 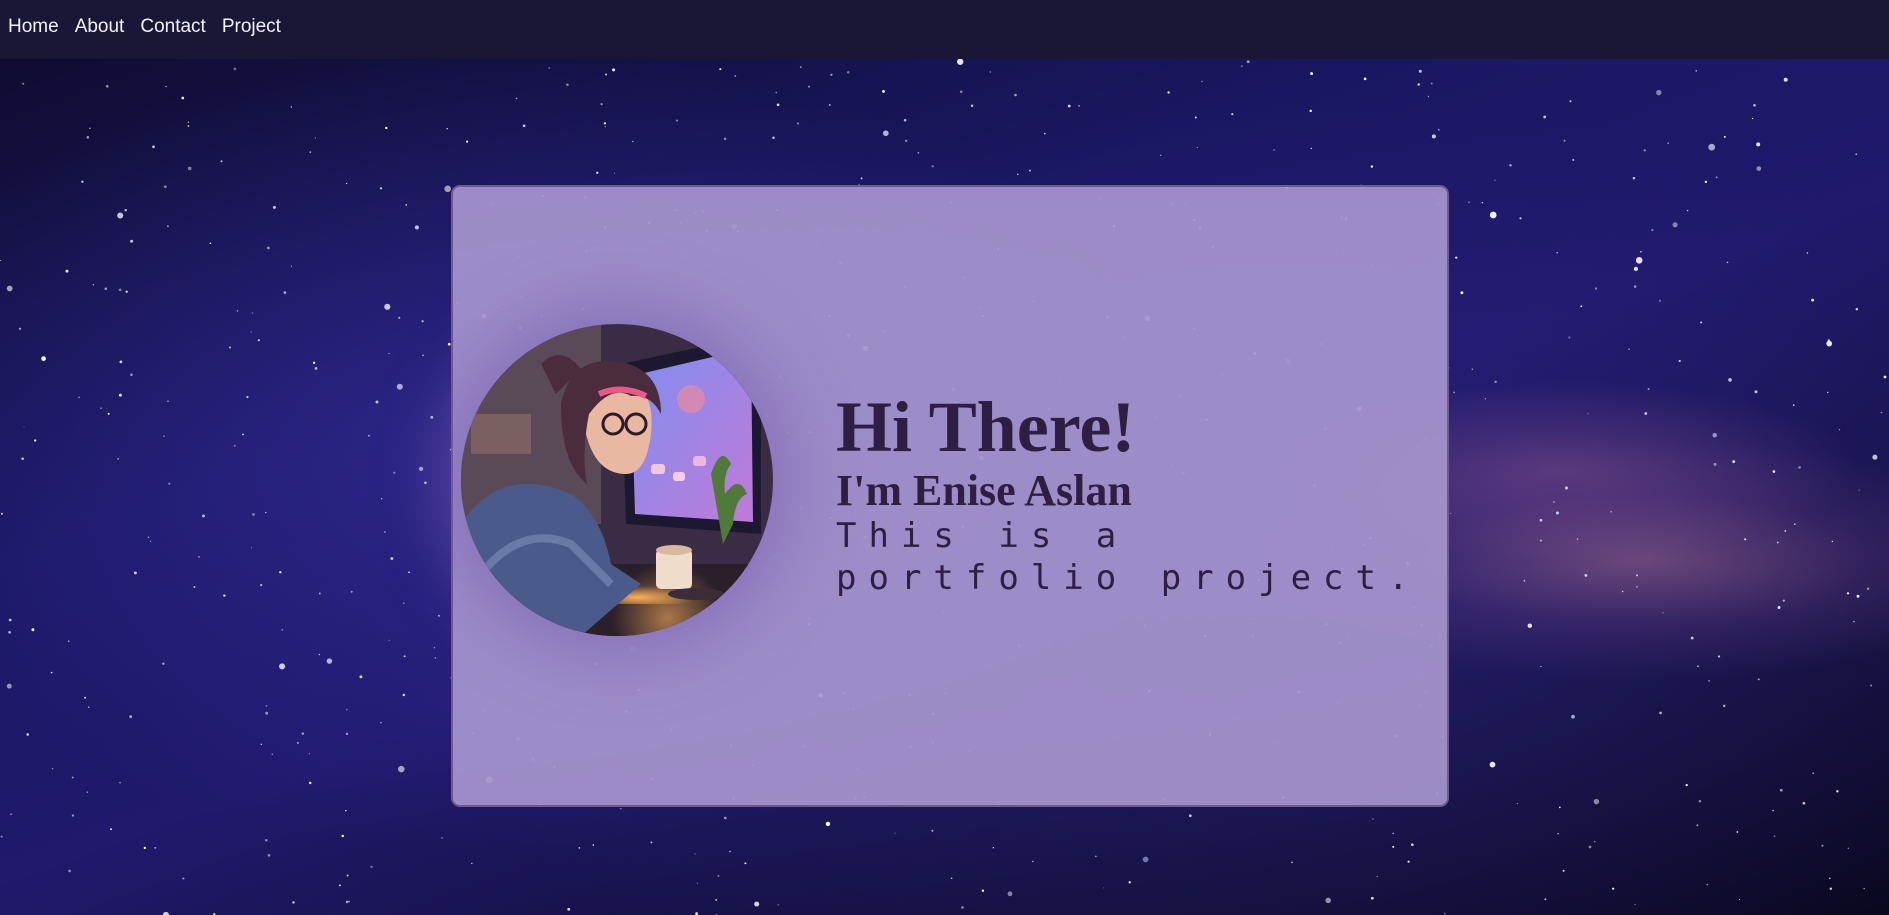 What do you see at coordinates (986, 427) in the screenshot?
I see `greeting-heading: Hi There!` at bounding box center [986, 427].